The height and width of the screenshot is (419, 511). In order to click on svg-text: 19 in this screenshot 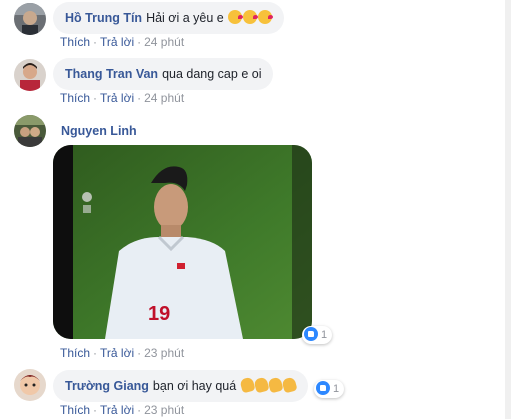, I will do `click(159, 314)`.